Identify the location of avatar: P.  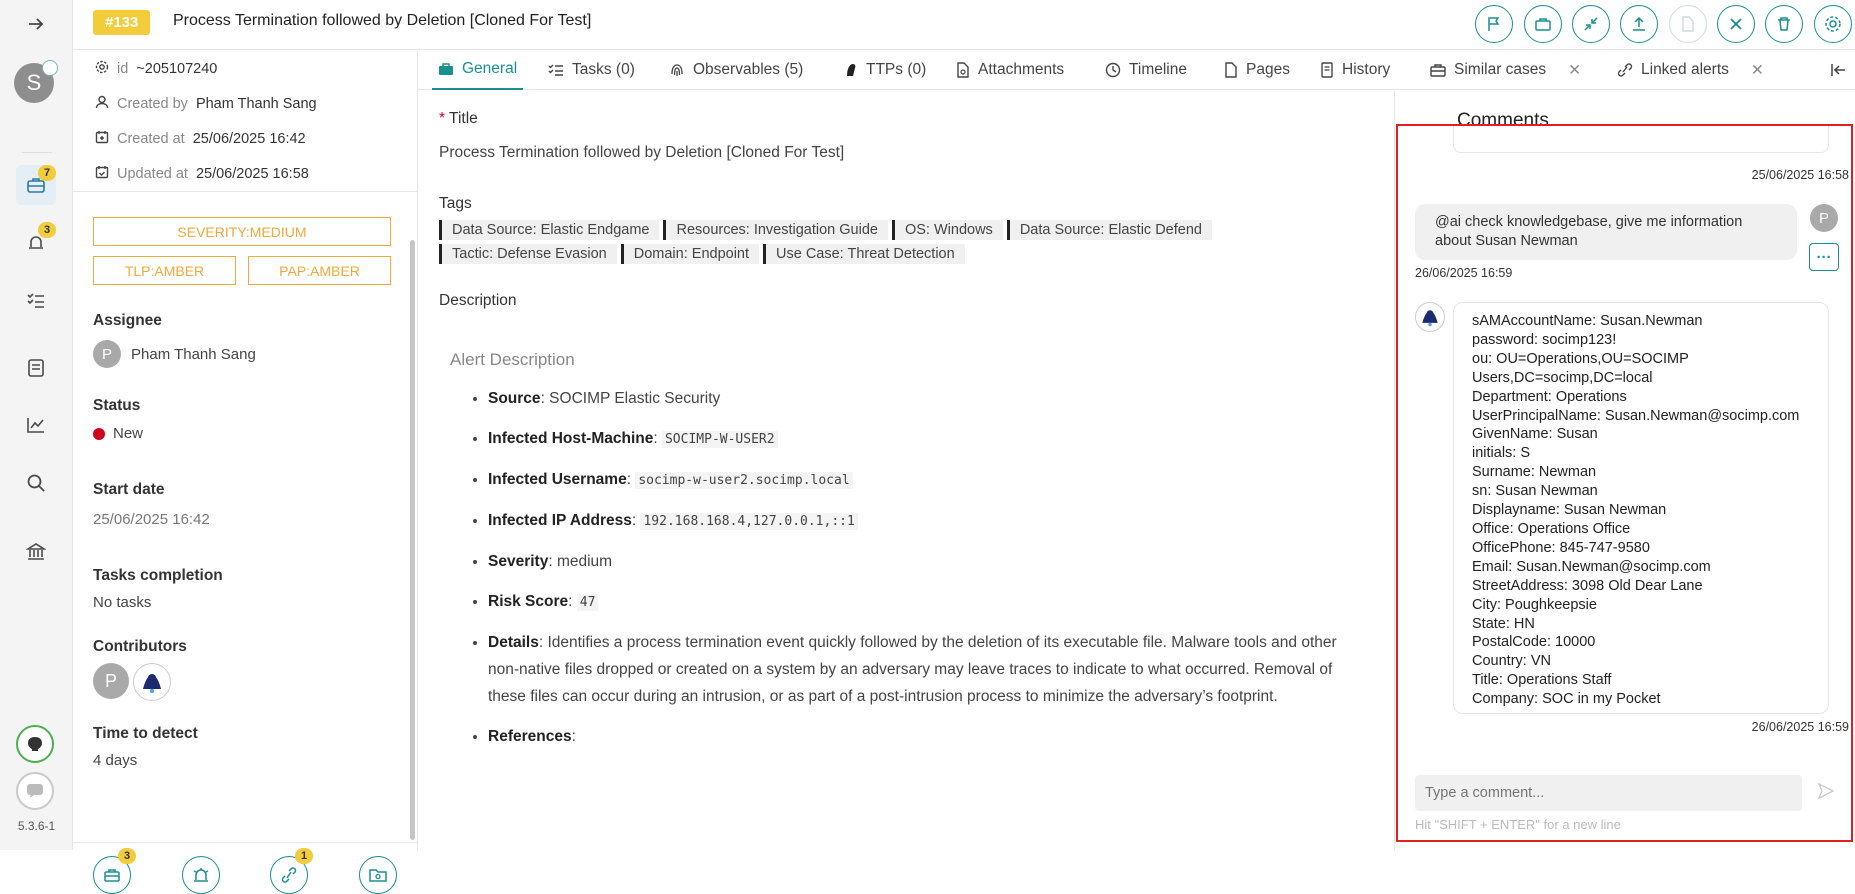
(107, 354).